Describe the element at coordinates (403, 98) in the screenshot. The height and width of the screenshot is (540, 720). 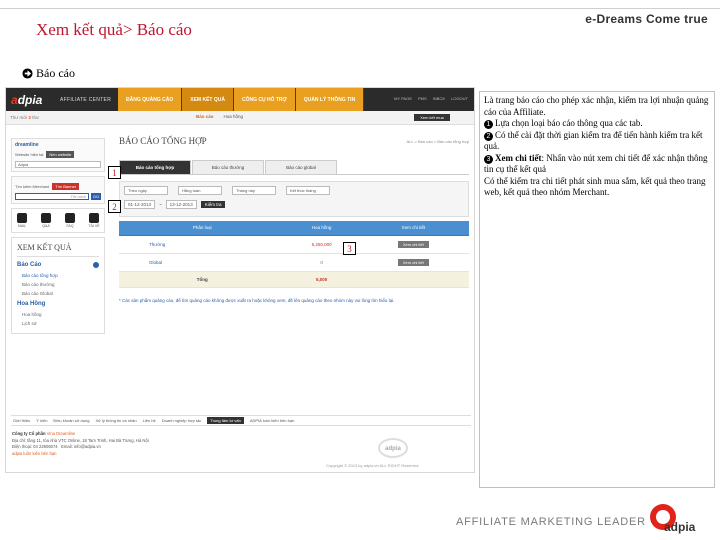
I see `link-my-page: MY PAGE` at that location.